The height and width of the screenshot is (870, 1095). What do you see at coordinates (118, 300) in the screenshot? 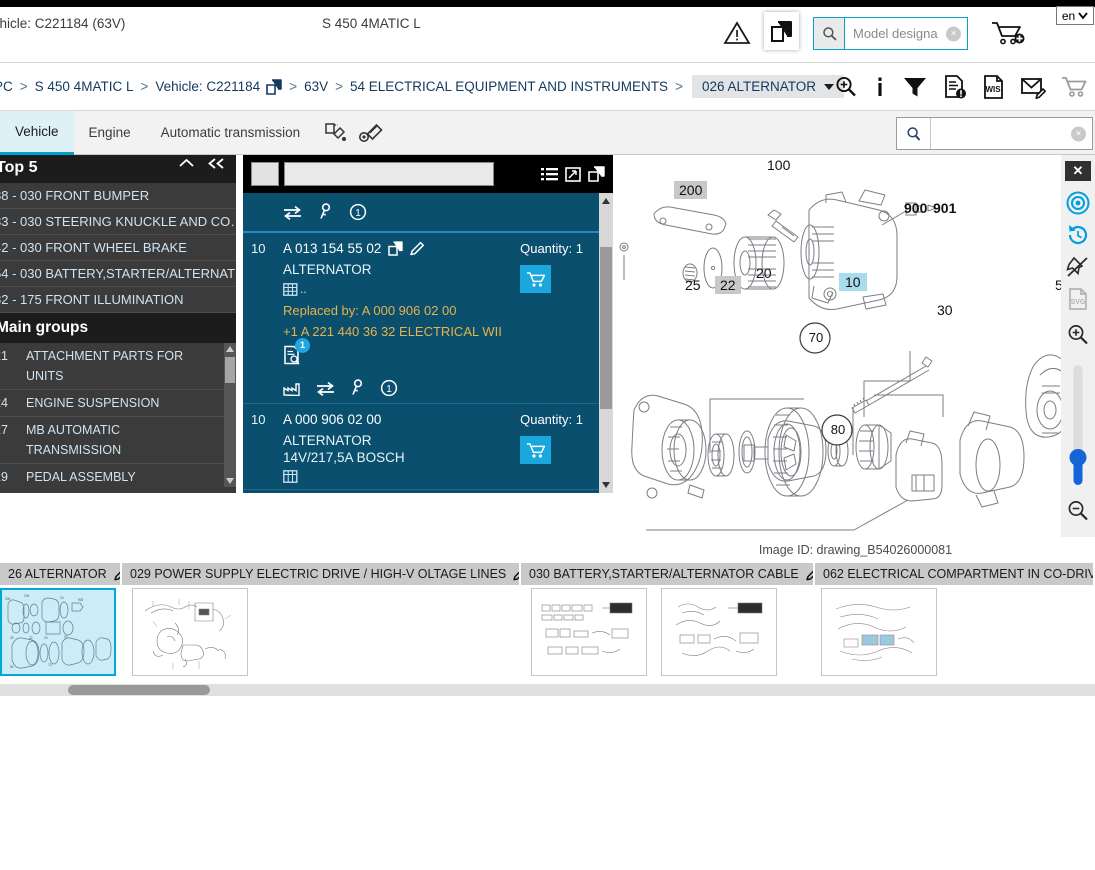
I see `top5-item-4: 82 - 175 FRONT ILLUMINATION` at bounding box center [118, 300].